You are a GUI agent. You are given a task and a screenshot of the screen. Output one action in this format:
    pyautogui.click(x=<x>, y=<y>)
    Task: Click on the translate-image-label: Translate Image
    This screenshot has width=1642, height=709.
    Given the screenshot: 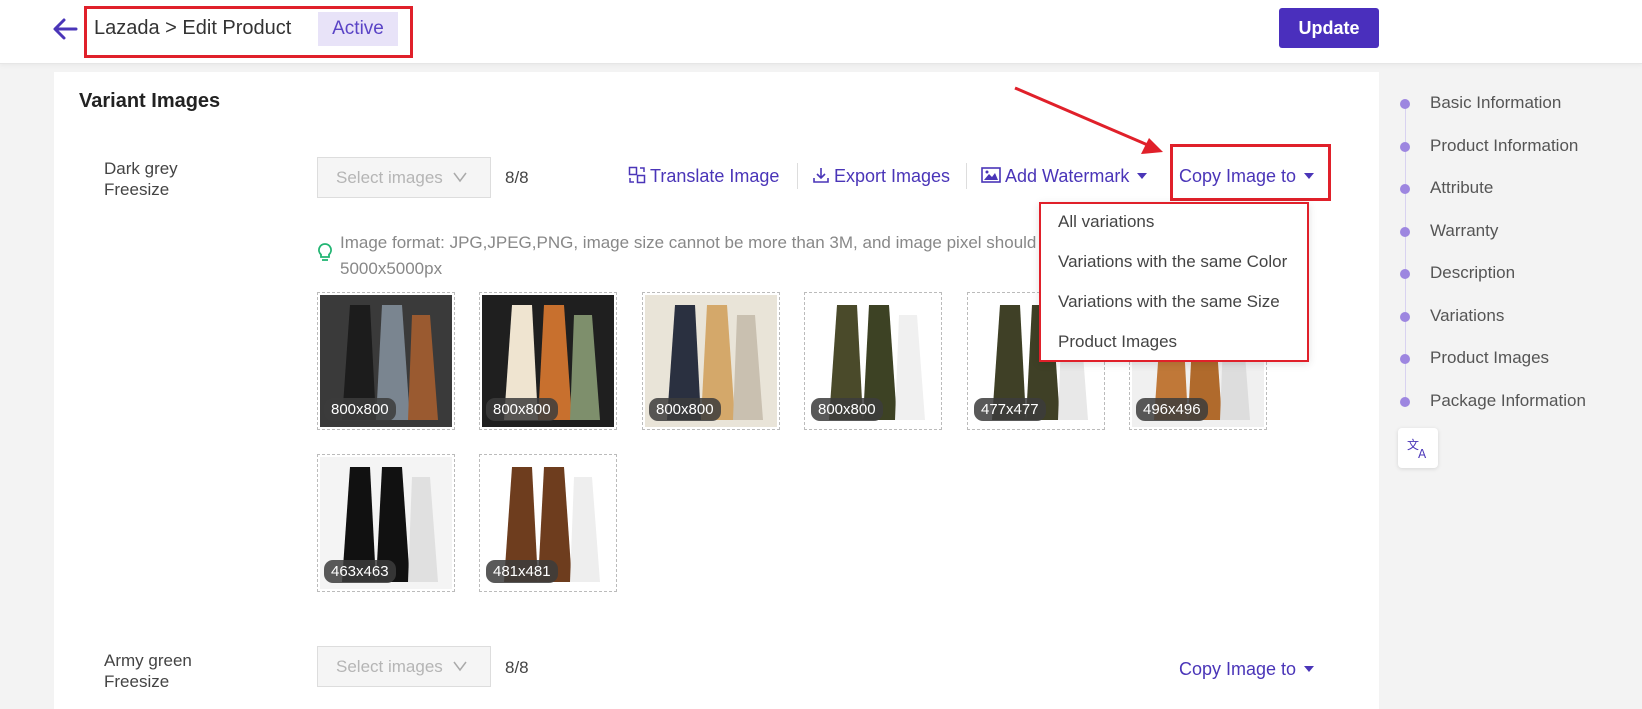 What is the action you would take?
    pyautogui.click(x=715, y=176)
    